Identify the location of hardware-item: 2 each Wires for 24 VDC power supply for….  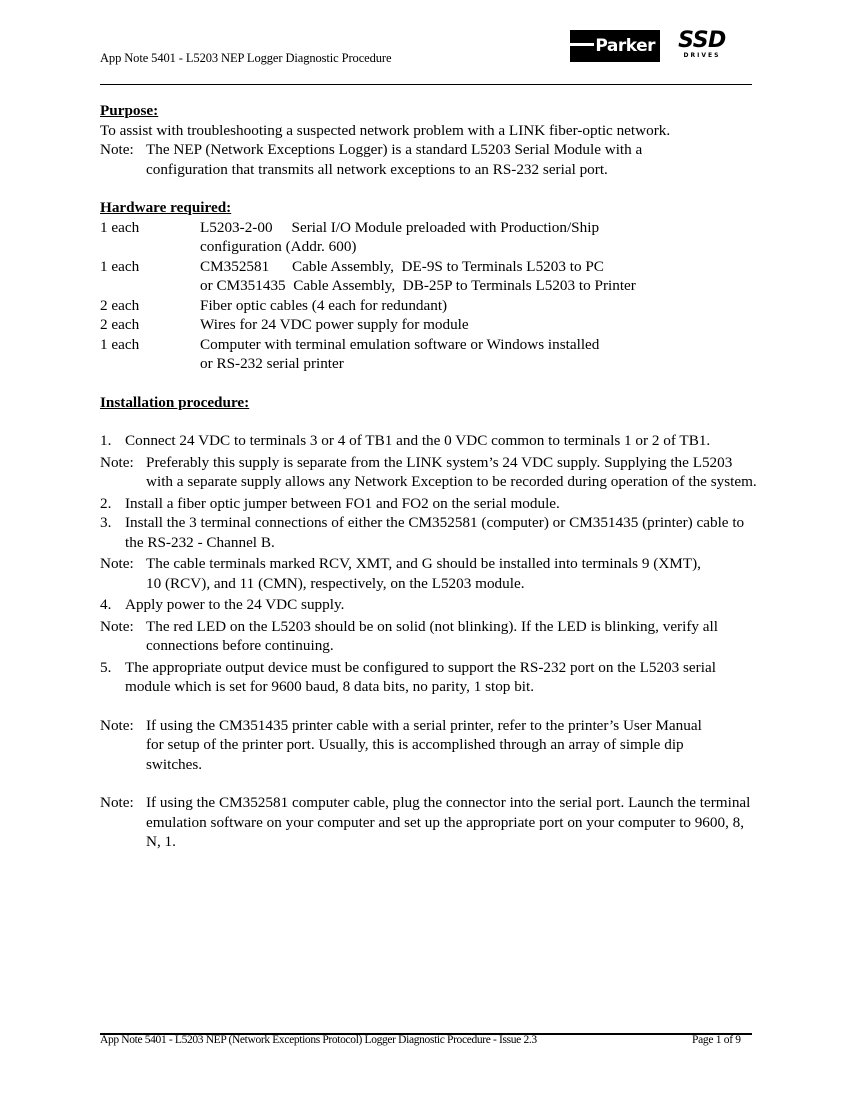
(430, 325).